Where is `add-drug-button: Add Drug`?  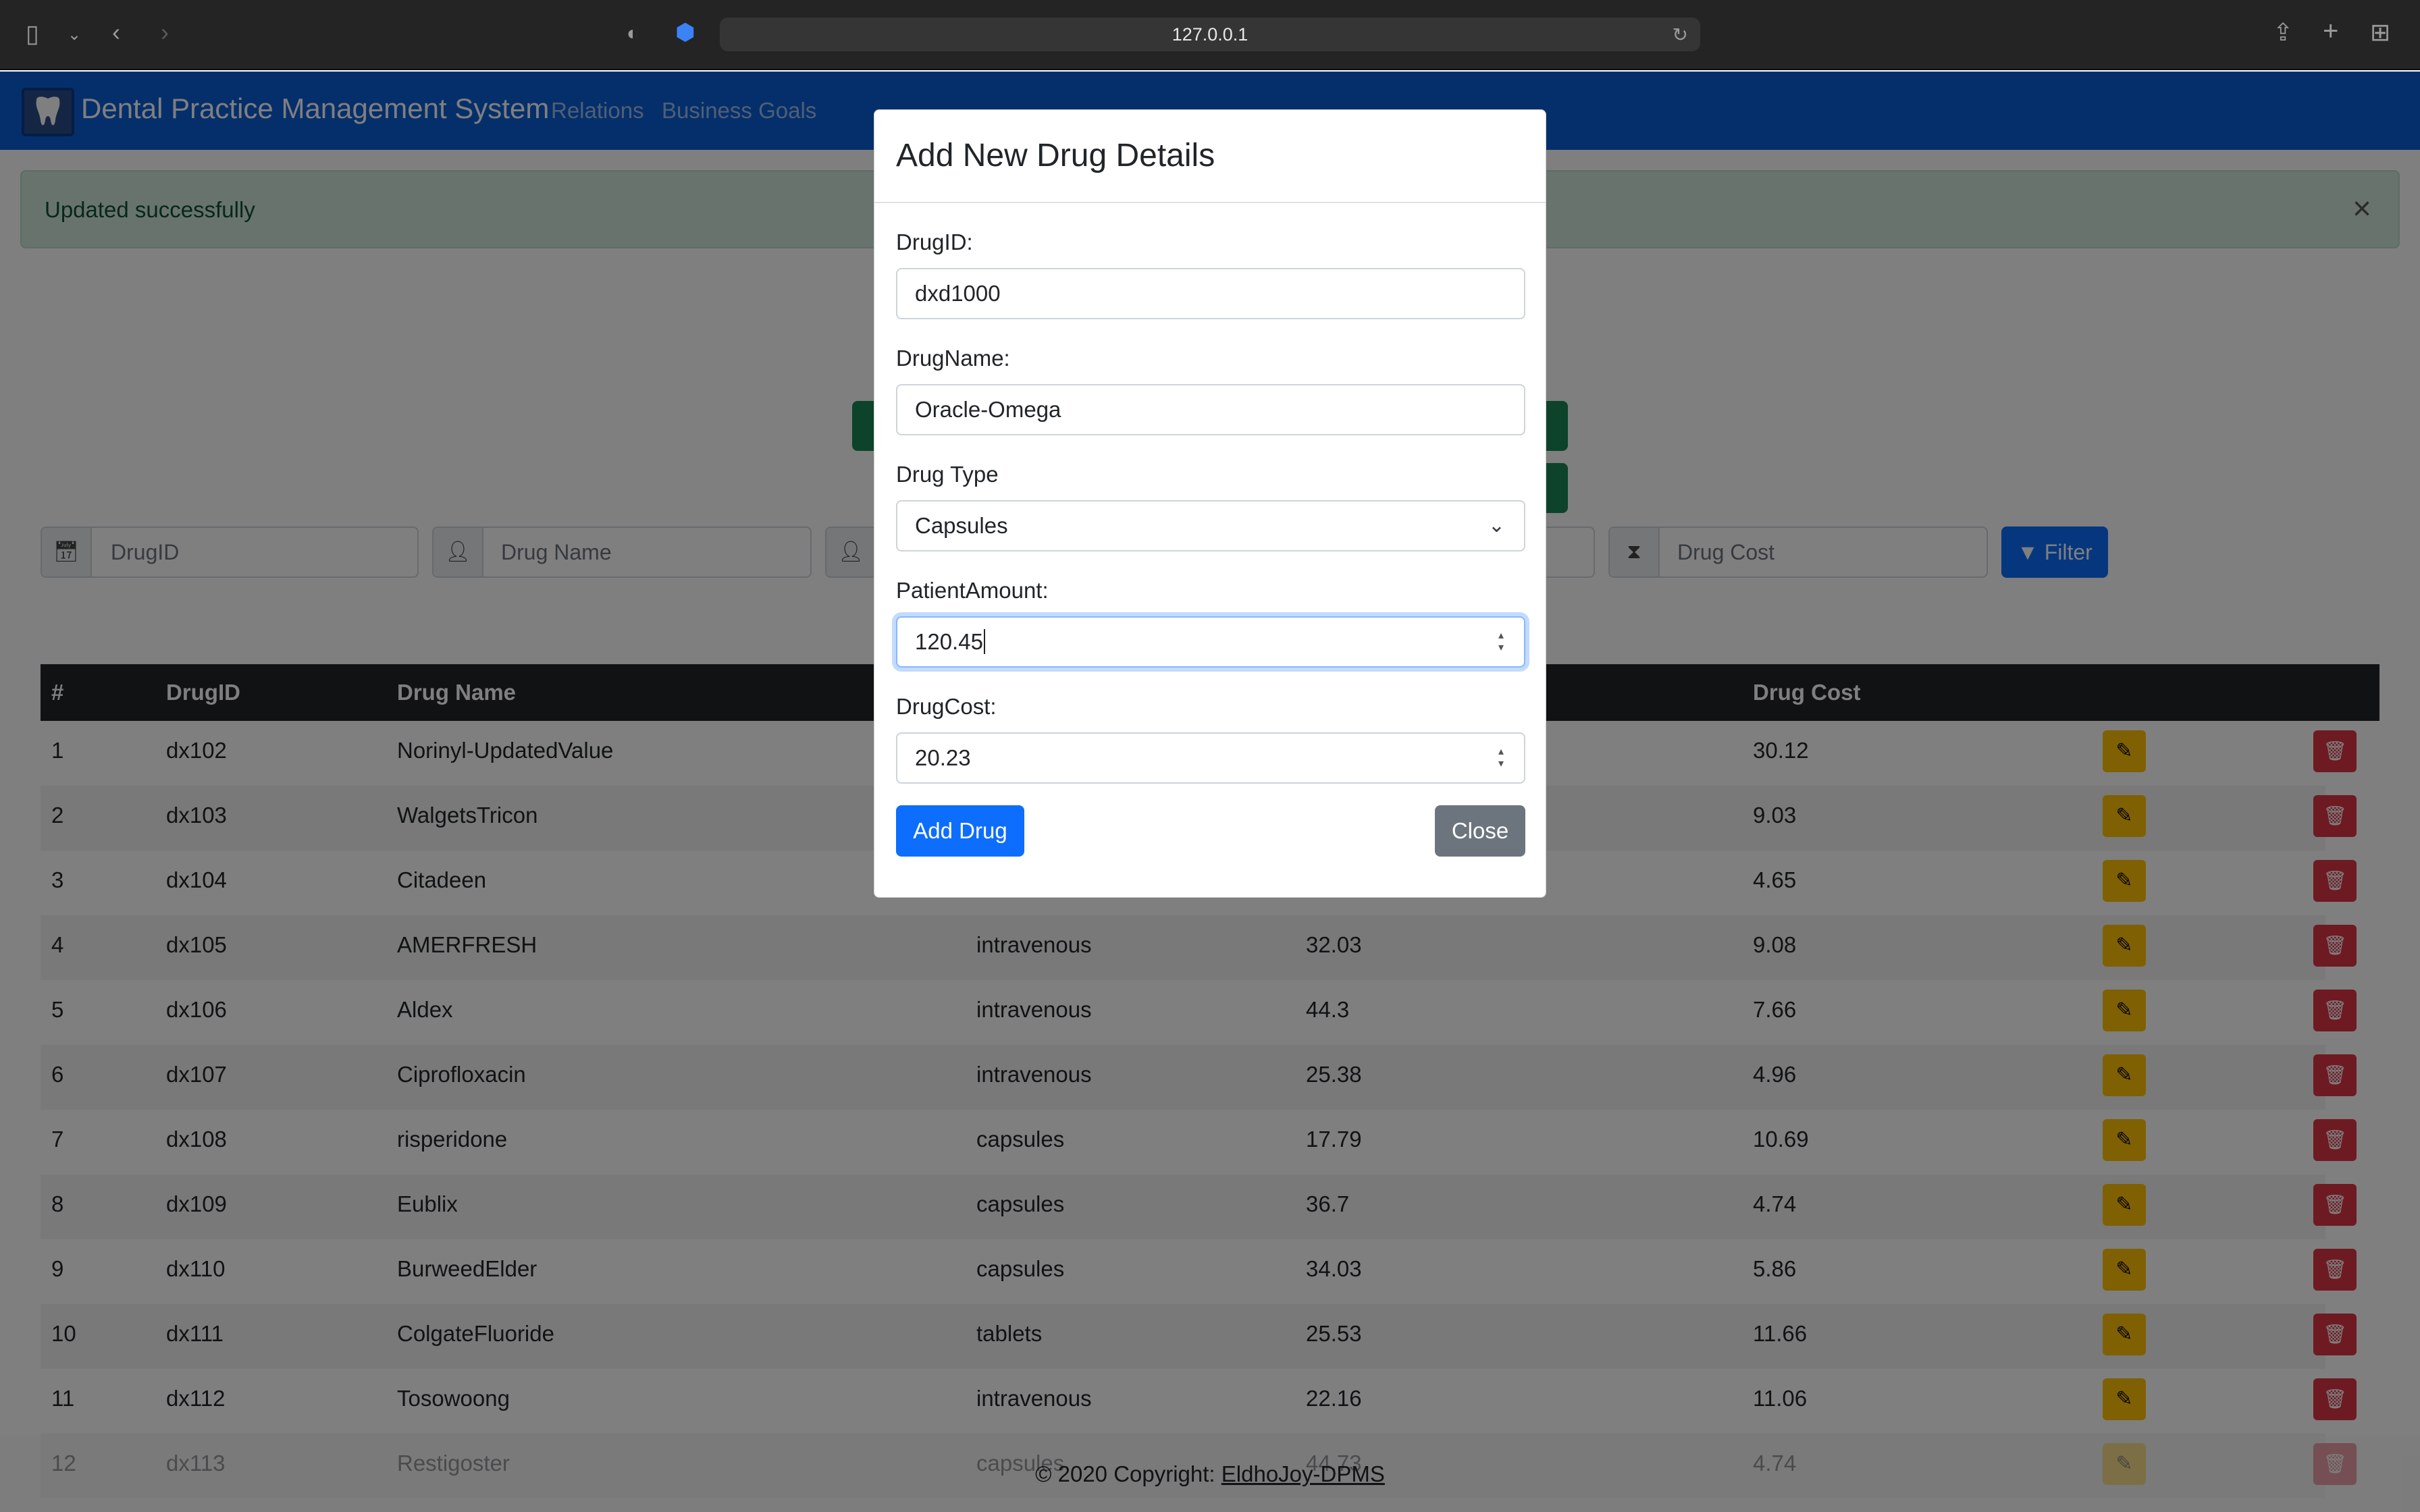
add-drug-button: Add Drug is located at coordinates (960, 831).